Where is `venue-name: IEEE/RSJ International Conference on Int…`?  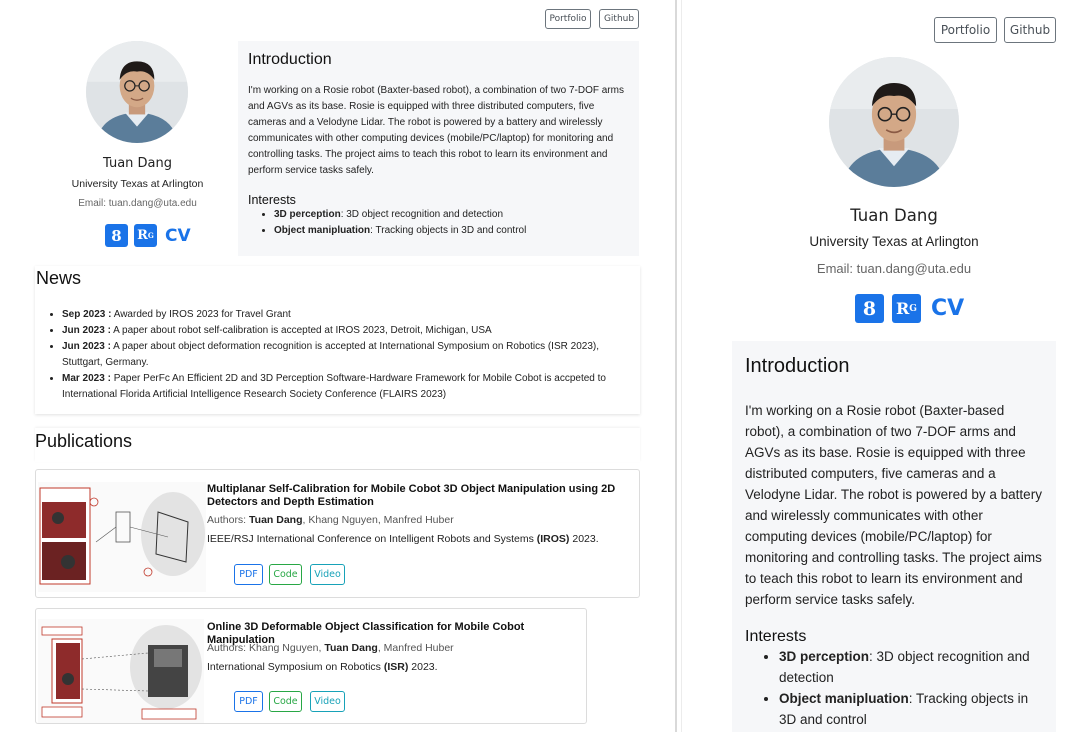
venue-name: IEEE/RSJ International Conference on Int… is located at coordinates (372, 539).